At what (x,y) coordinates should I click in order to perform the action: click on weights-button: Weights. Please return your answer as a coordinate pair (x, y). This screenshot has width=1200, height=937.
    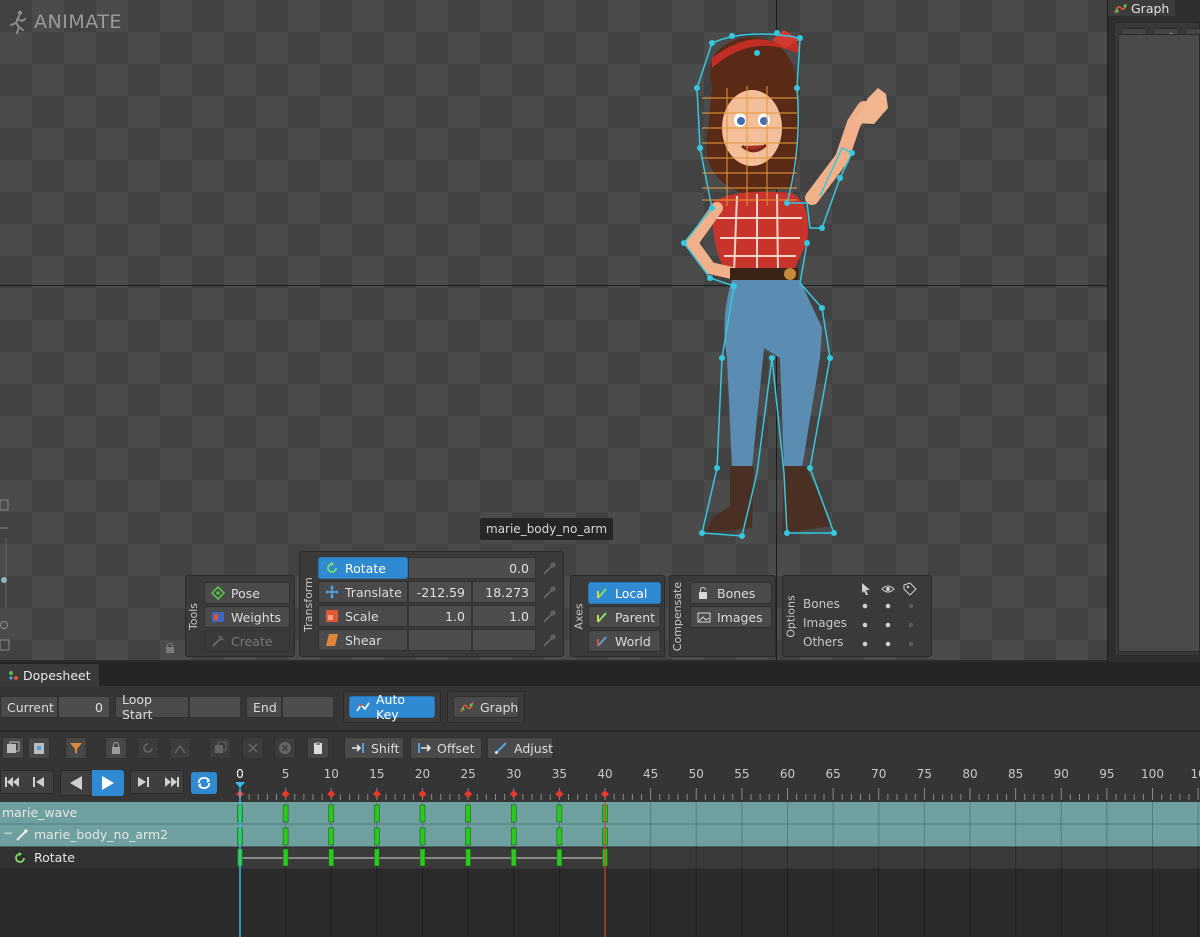
    Looking at the image, I should click on (247, 617).